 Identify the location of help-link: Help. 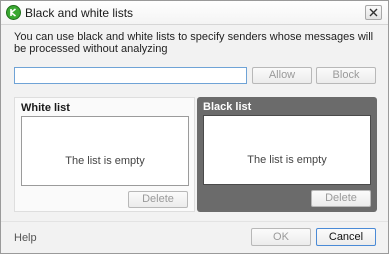
(25, 238).